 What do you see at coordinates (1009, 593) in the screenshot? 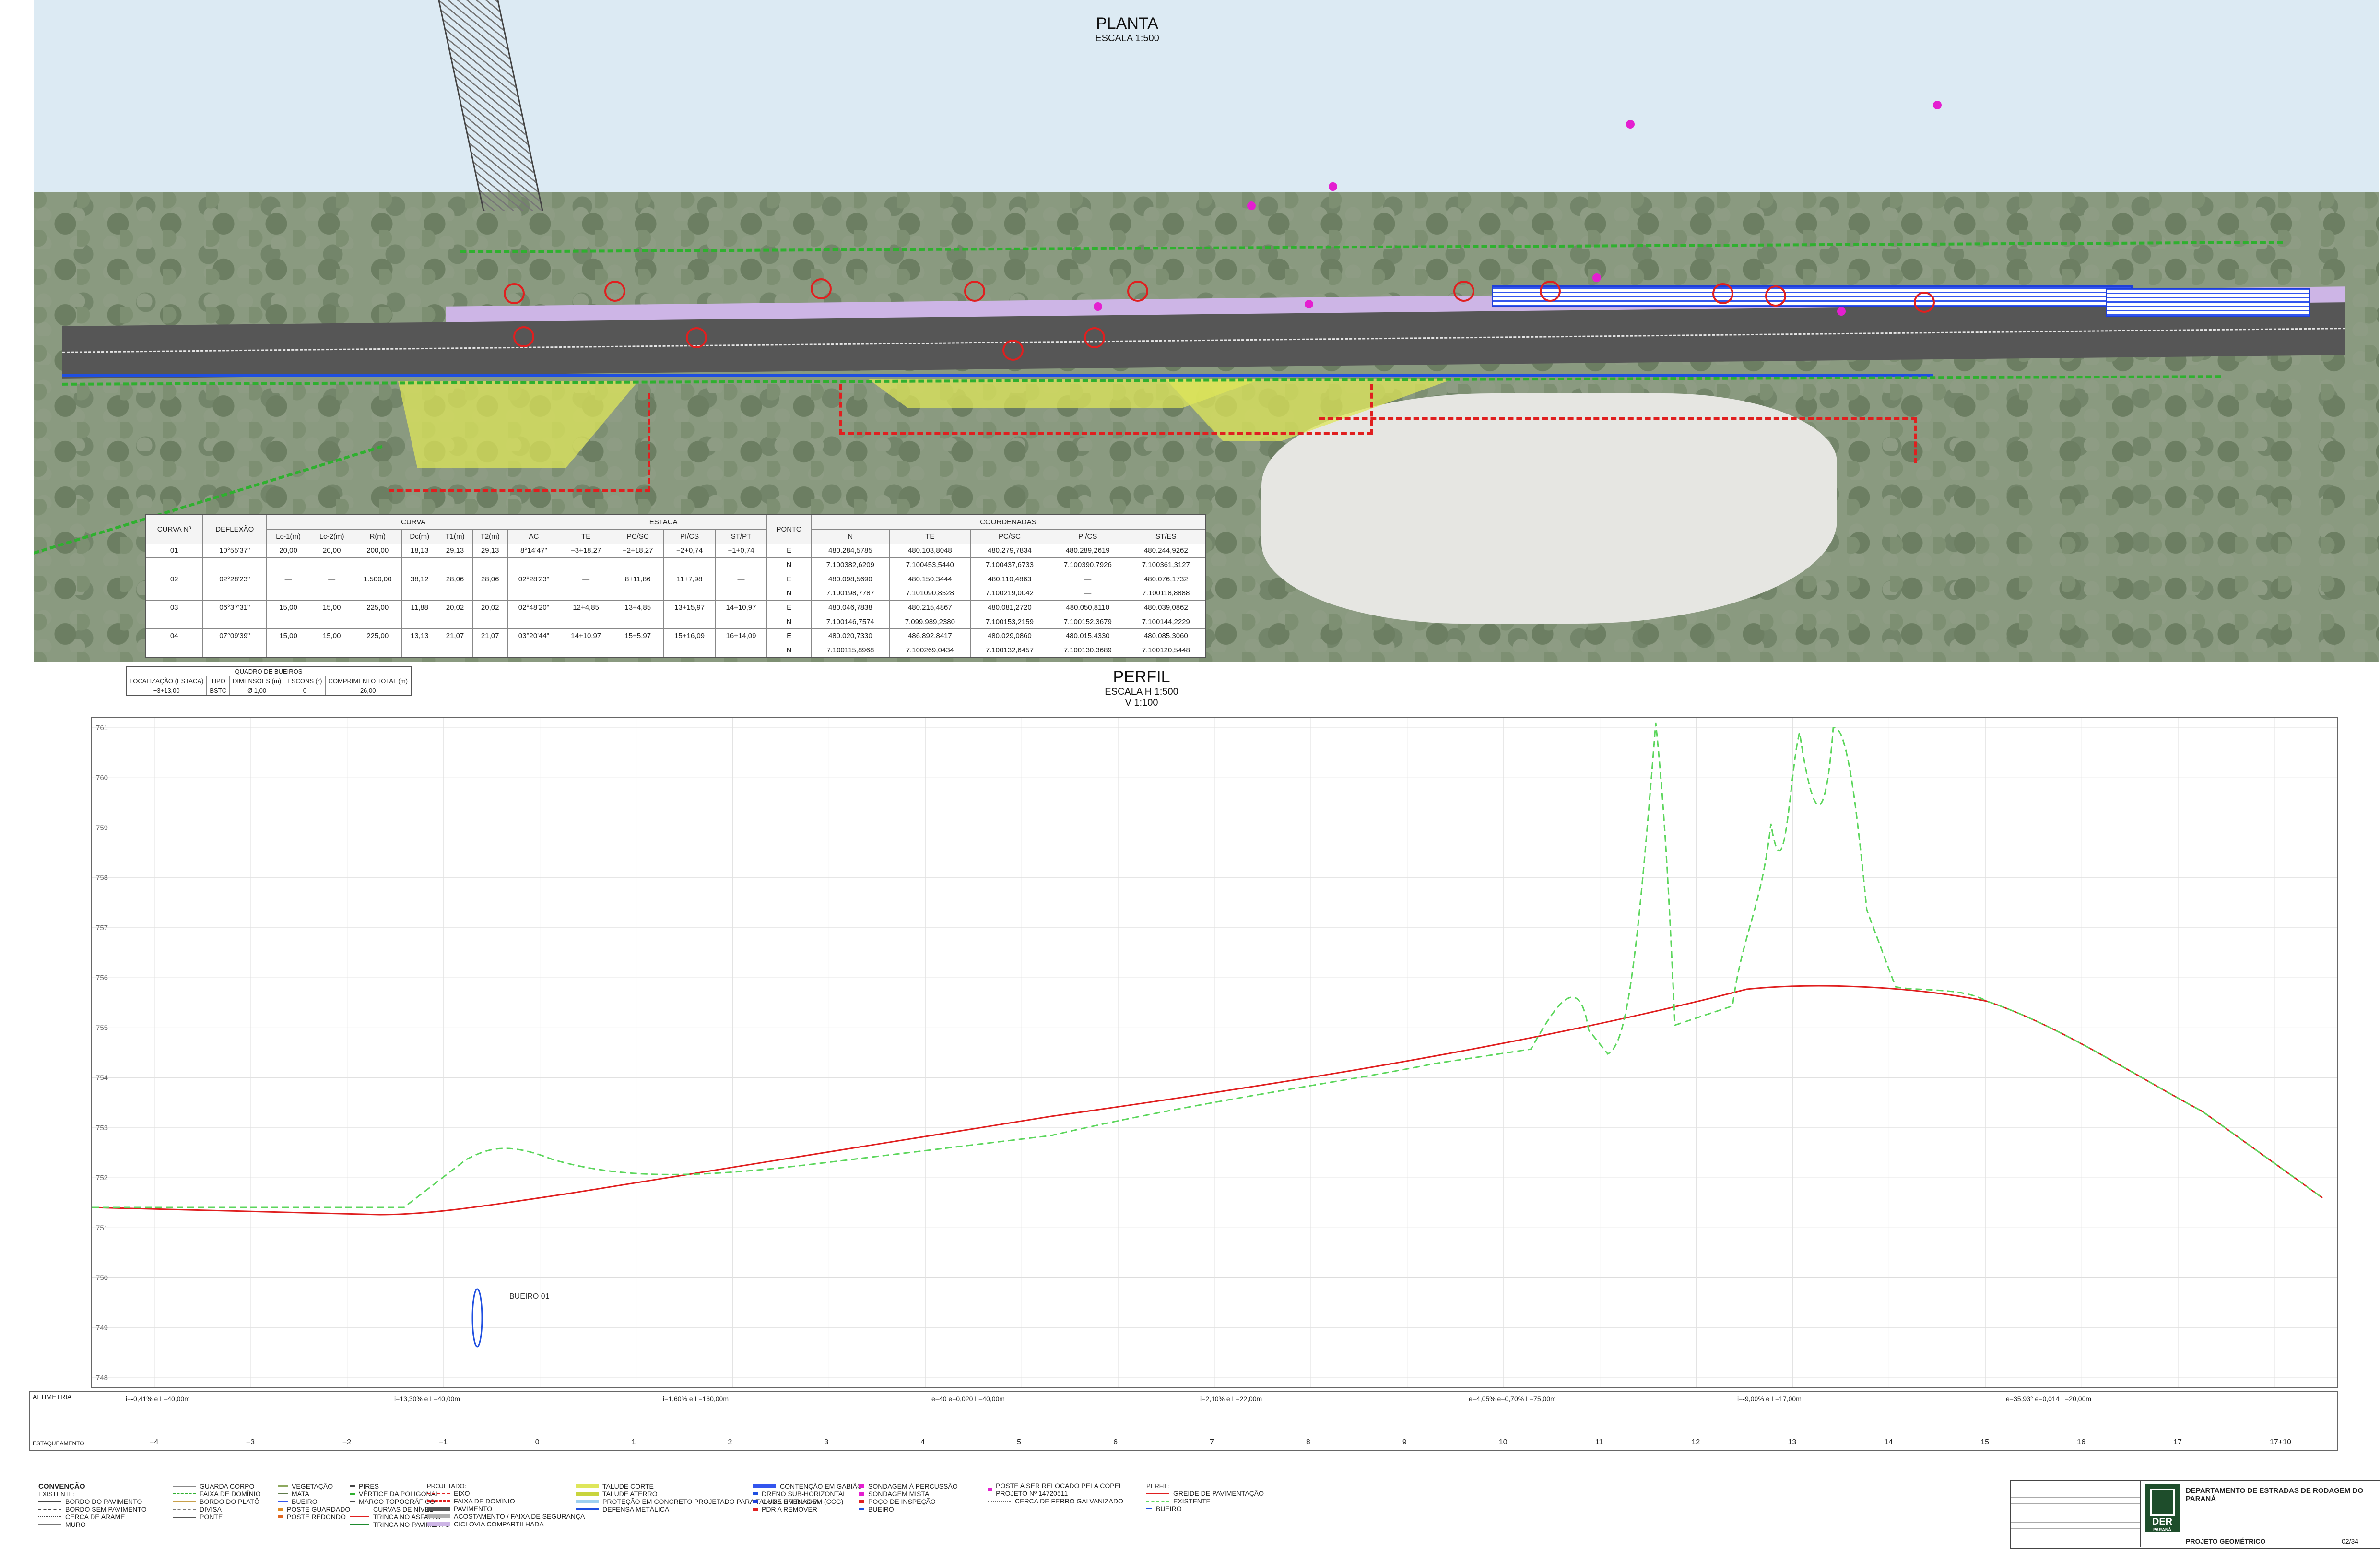
I see `curve-table-cell: 7.100219,0042` at bounding box center [1009, 593].